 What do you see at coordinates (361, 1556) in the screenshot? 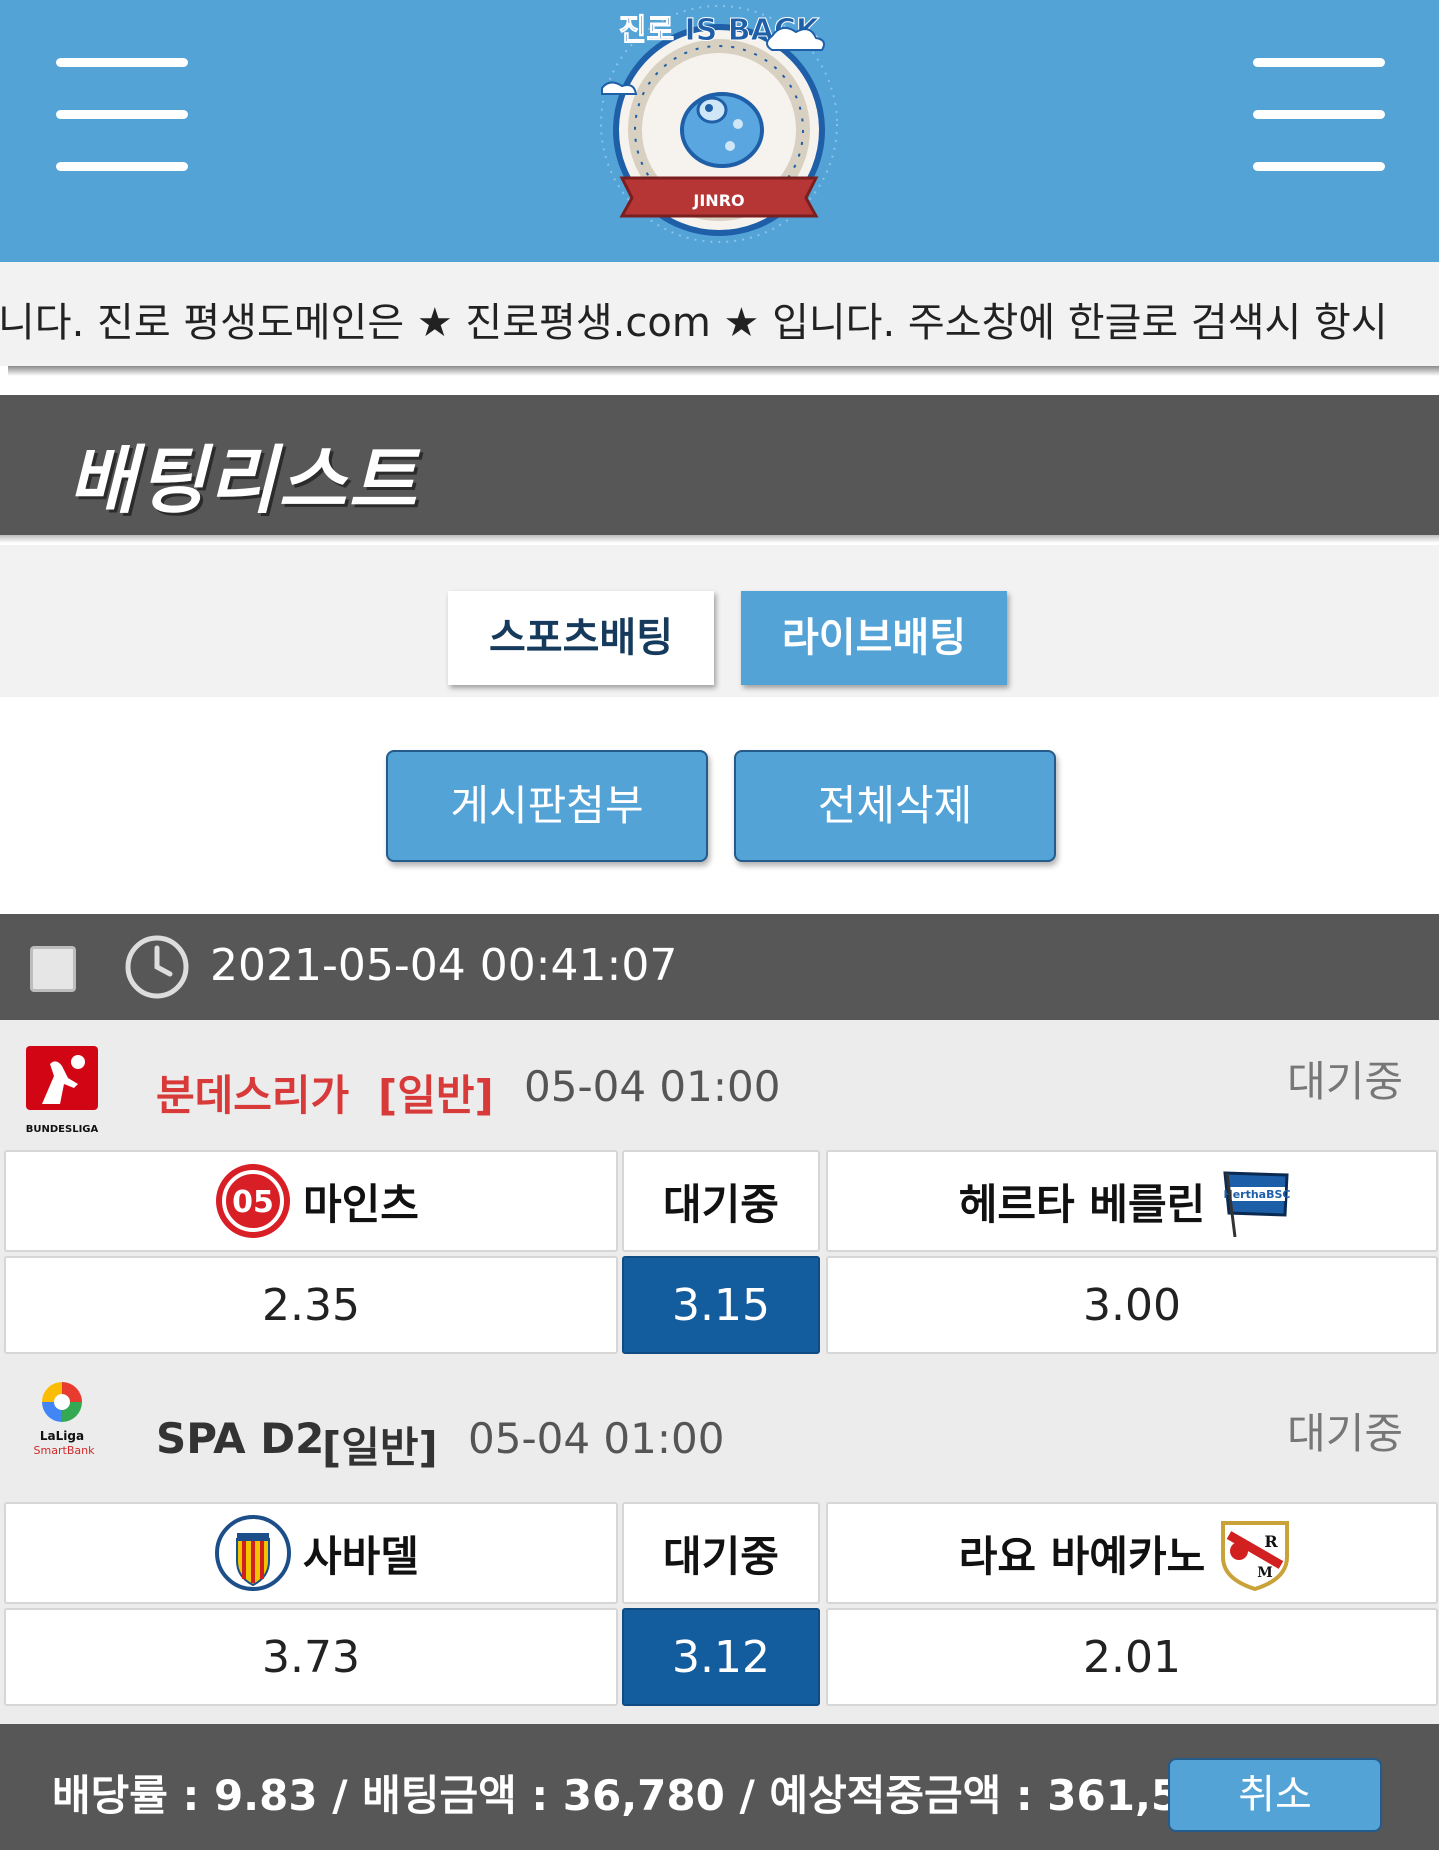
I see `home-team-name: 사바델` at bounding box center [361, 1556].